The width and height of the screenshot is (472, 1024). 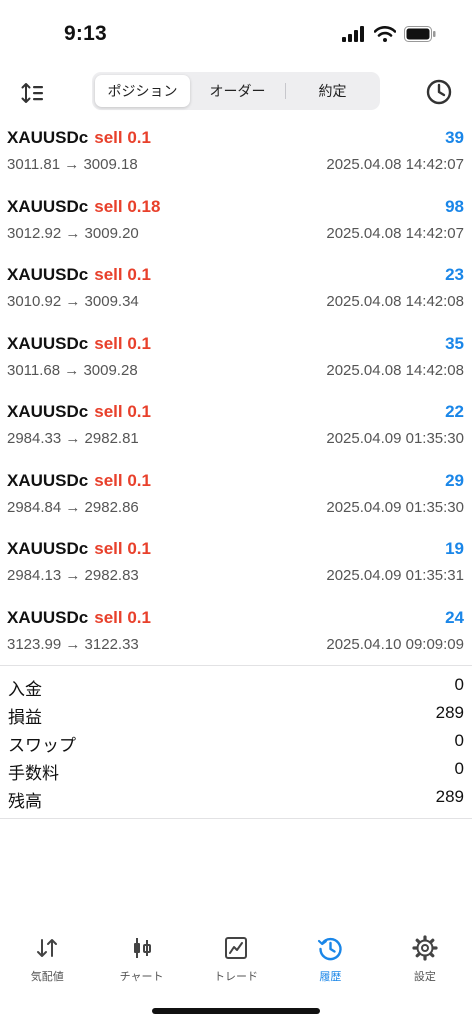 I want to click on summary-label: 損益, so click(x=25, y=717).